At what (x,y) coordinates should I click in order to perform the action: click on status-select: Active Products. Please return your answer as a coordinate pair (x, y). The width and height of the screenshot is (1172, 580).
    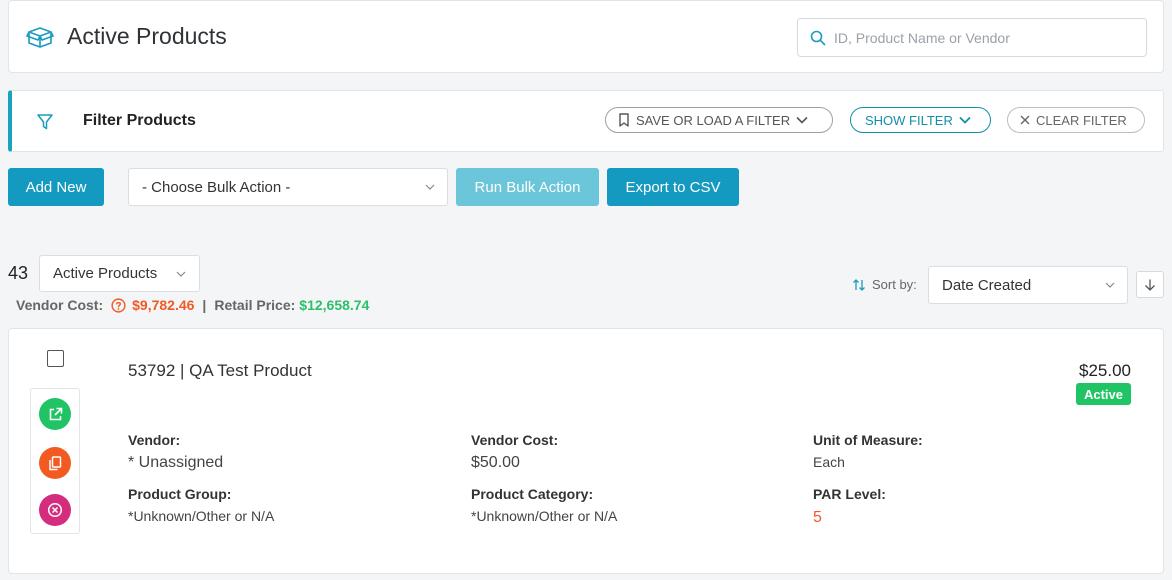
    Looking at the image, I should click on (119, 273).